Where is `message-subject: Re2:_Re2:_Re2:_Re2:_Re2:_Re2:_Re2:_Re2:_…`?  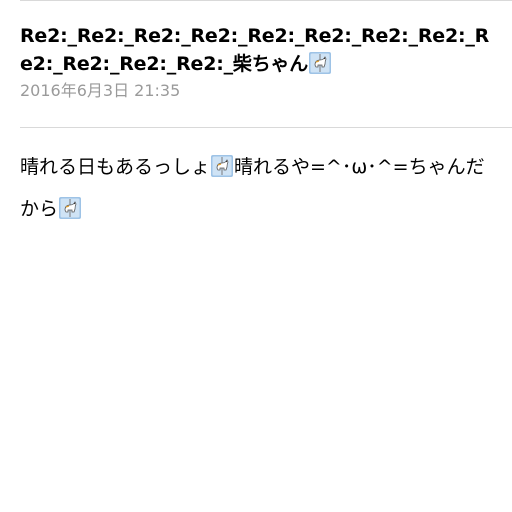 message-subject: Re2:_Re2:_Re2:_Re2:_Re2:_Re2:_Re2:_Re2:_… is located at coordinates (260, 50).